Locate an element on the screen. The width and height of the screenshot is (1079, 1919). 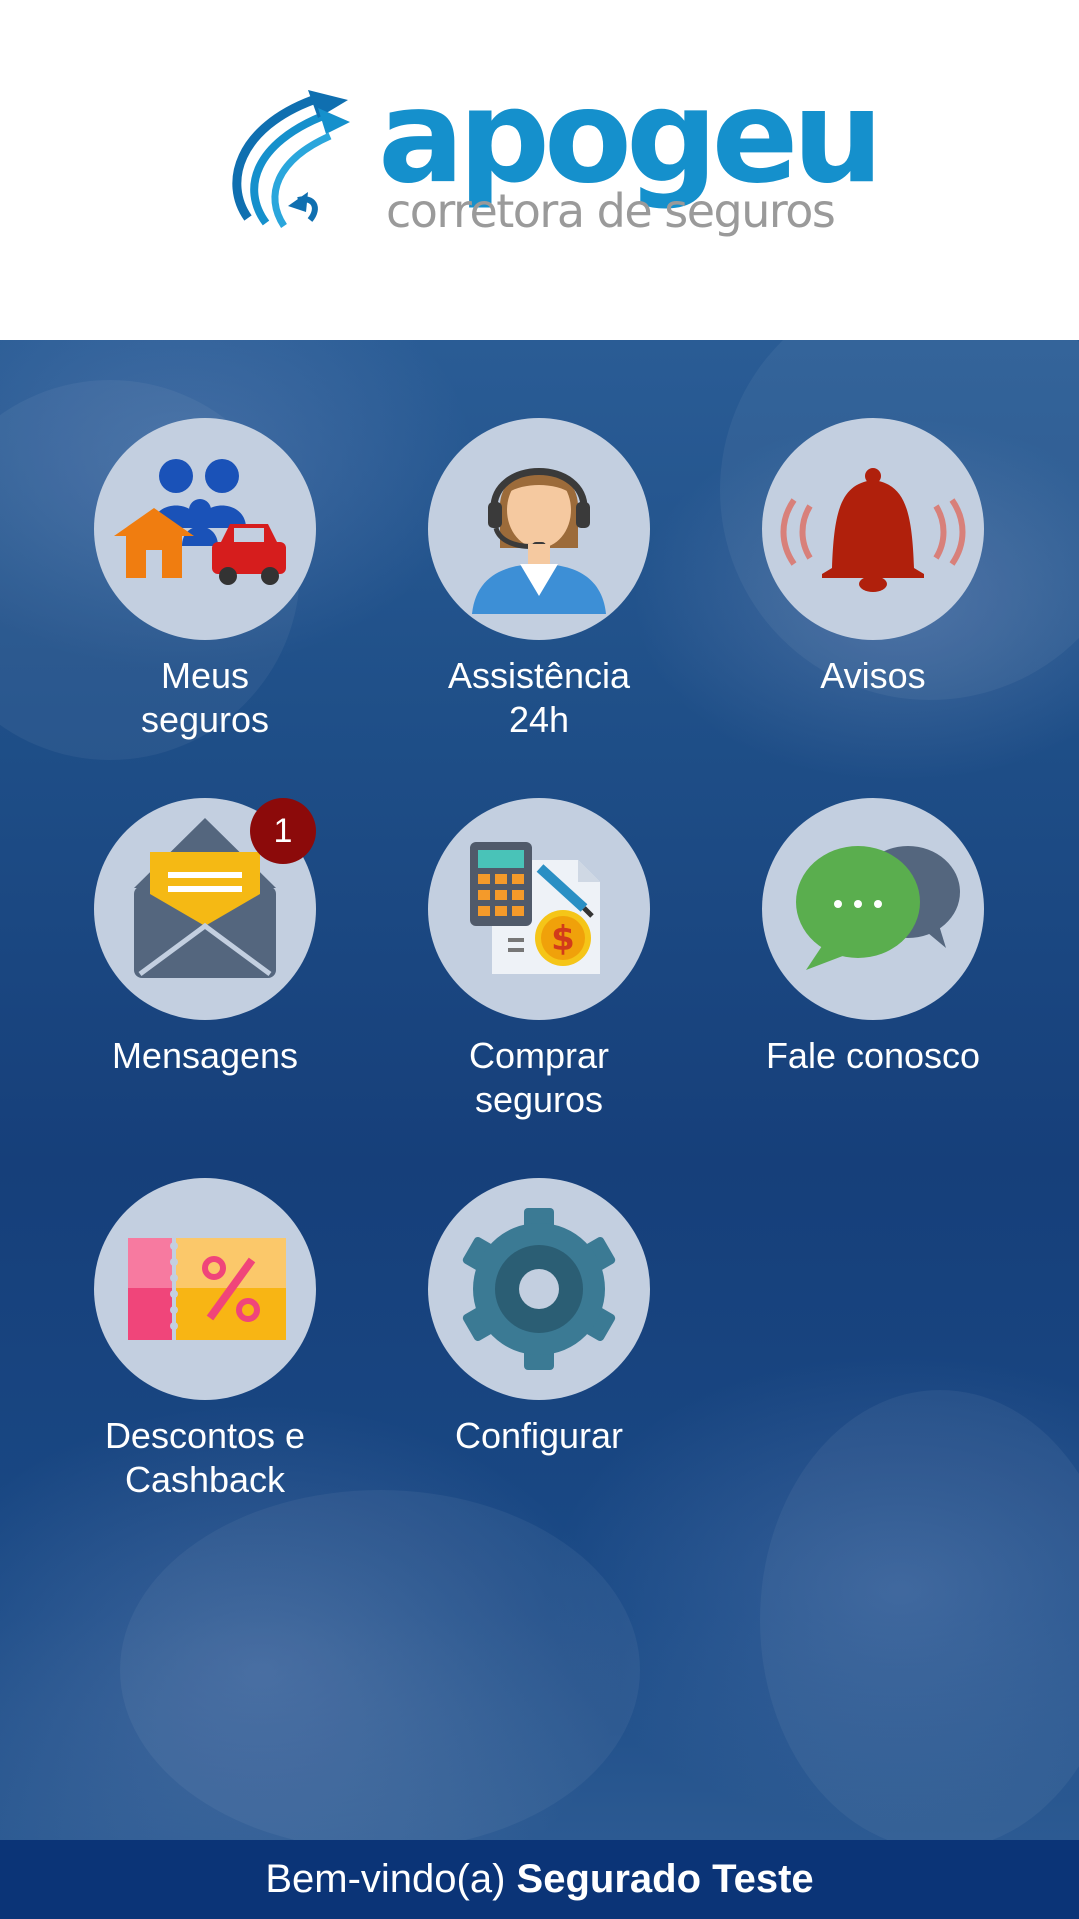
welcome-footer: Bem-vindo(a) Segurado Teste is located at coordinates (539, 1879).